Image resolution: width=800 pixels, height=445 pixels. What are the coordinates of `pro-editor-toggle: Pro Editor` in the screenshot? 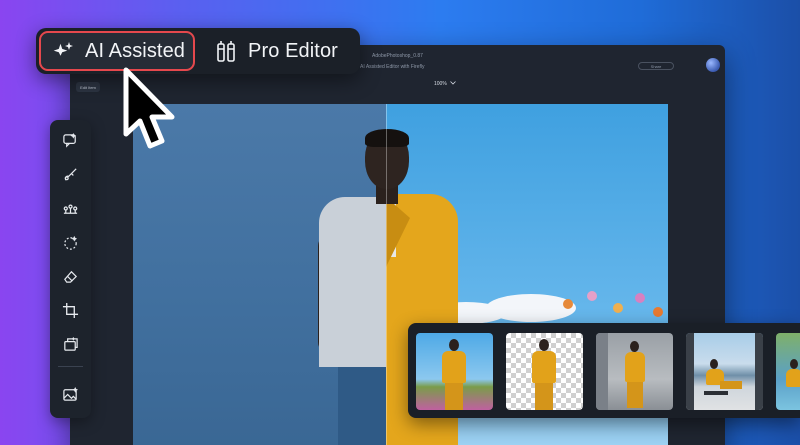 It's located at (282, 51).